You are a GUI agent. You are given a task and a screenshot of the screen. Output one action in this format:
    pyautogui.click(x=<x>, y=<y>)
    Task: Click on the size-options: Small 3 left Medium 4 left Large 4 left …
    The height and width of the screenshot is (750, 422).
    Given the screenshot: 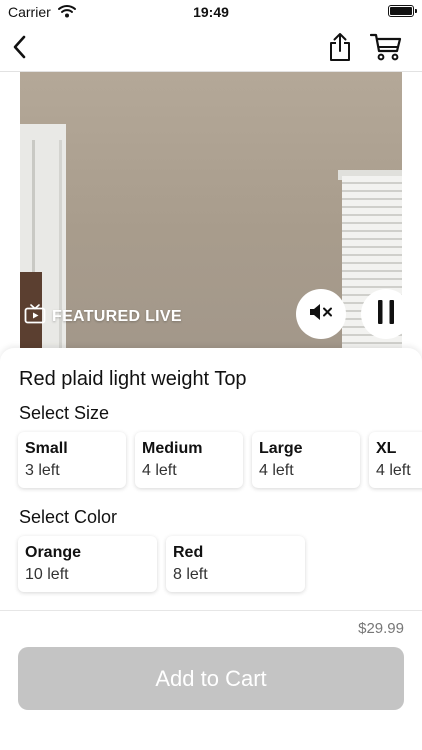 What is the action you would take?
    pyautogui.click(x=220, y=460)
    